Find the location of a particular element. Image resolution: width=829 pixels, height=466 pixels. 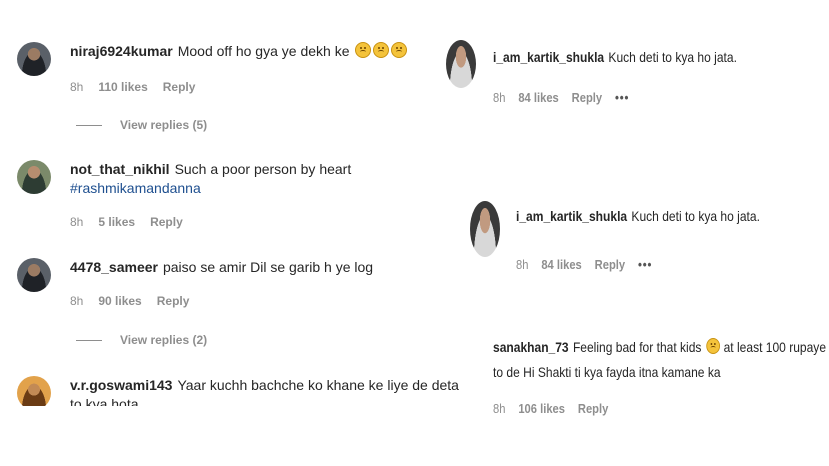

comment-text-line: niraj6924kumar Mood off ho gya ye dekh ke is located at coordinates (239, 51).